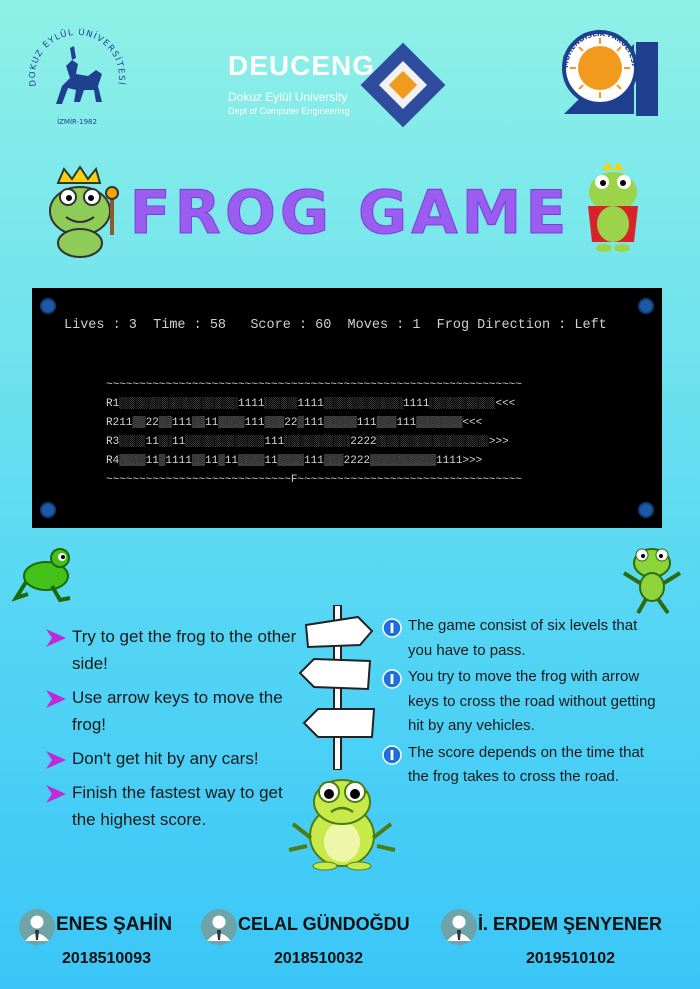 This screenshot has height=989, width=700. I want to click on list-item: Use arrow keys to move the frog!, so click(176, 711).